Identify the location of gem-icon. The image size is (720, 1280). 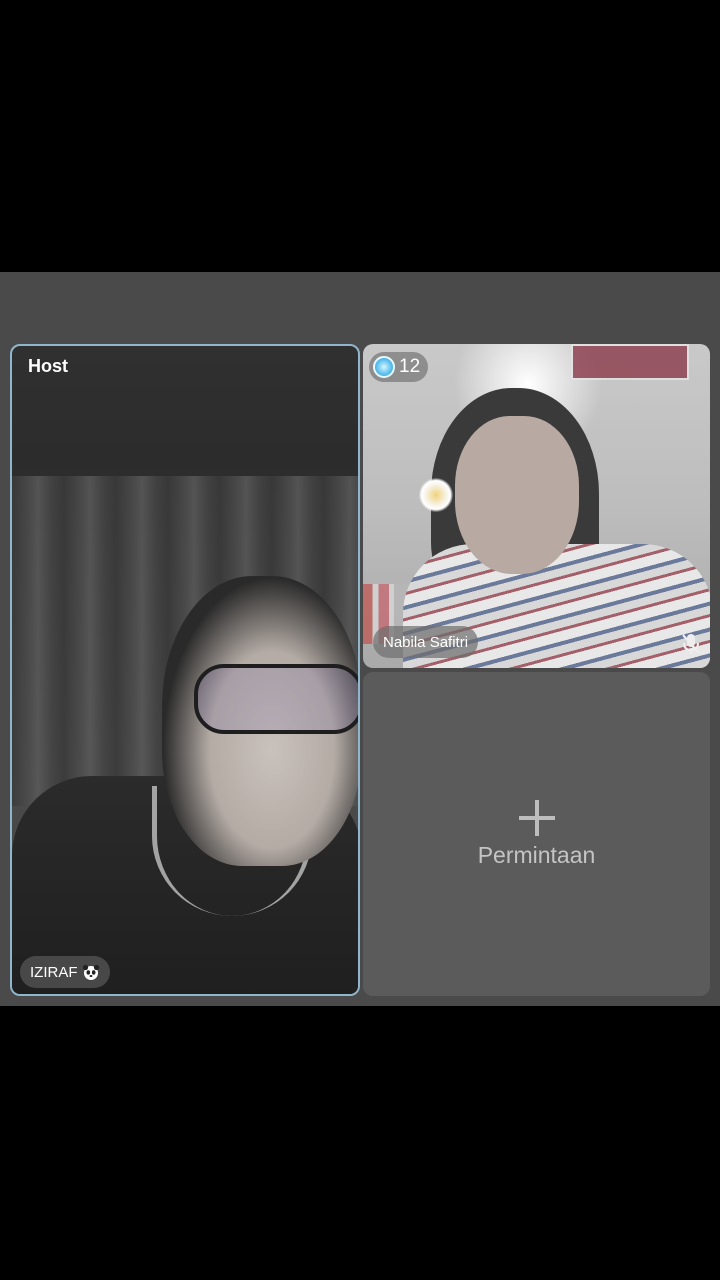
(384, 367).